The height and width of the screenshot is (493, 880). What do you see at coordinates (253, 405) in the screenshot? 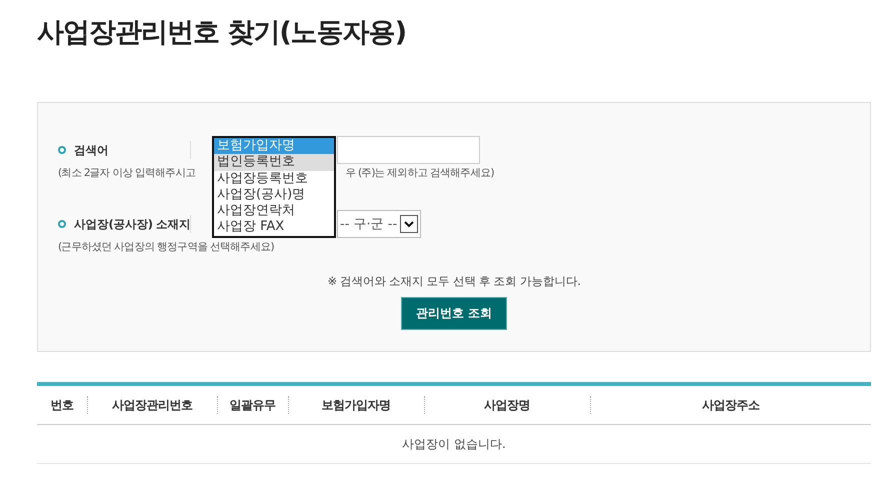
I see `column-header: 일괄유무` at bounding box center [253, 405].